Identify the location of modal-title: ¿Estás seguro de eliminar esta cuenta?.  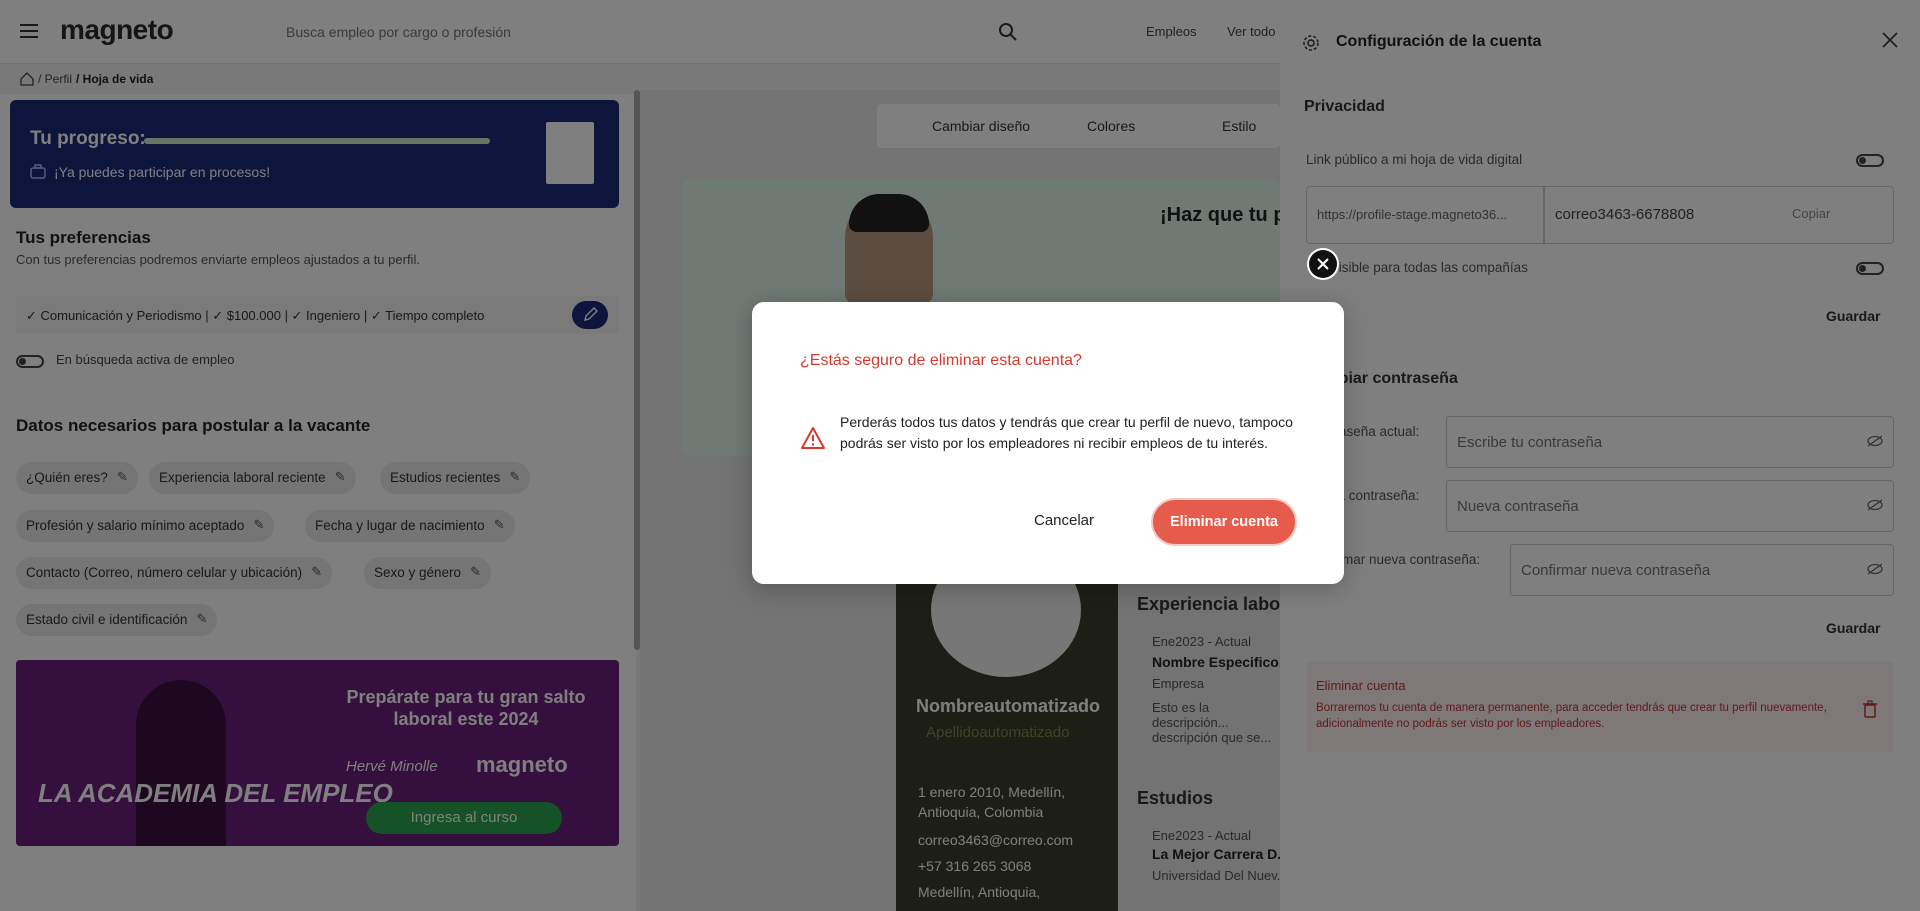
(941, 360).